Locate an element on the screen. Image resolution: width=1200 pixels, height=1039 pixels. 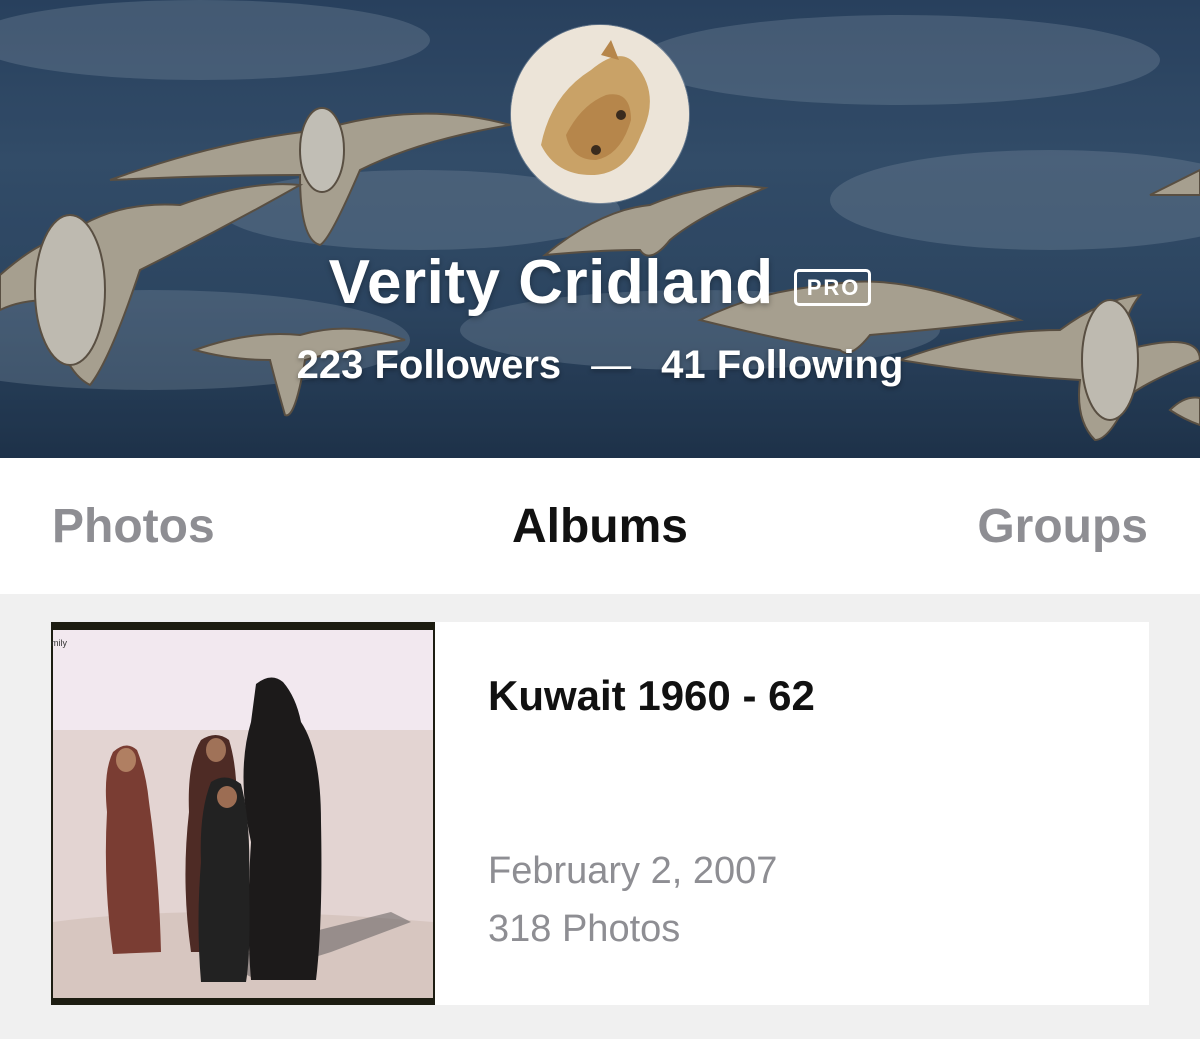
avatar-image is located at coordinates (600, 114).